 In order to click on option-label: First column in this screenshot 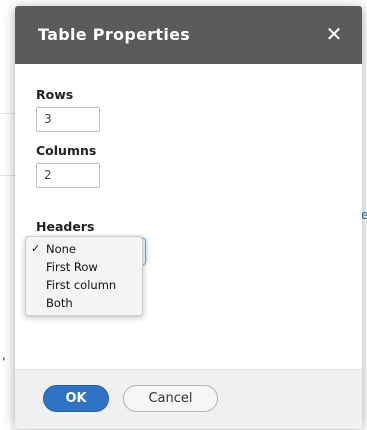, I will do `click(81, 285)`.